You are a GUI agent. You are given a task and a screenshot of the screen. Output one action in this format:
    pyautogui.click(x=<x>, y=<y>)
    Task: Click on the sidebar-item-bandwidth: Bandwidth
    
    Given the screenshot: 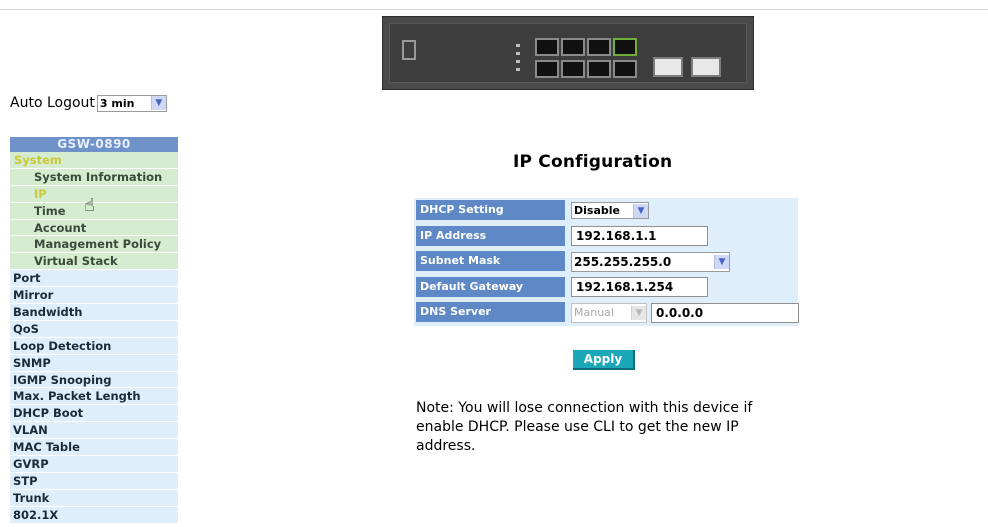 What is the action you would take?
    pyautogui.click(x=94, y=312)
    